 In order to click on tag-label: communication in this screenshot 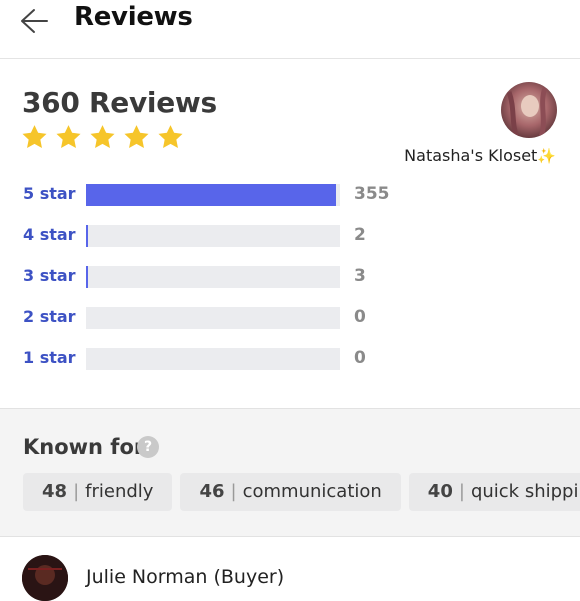, I will do `click(312, 491)`.